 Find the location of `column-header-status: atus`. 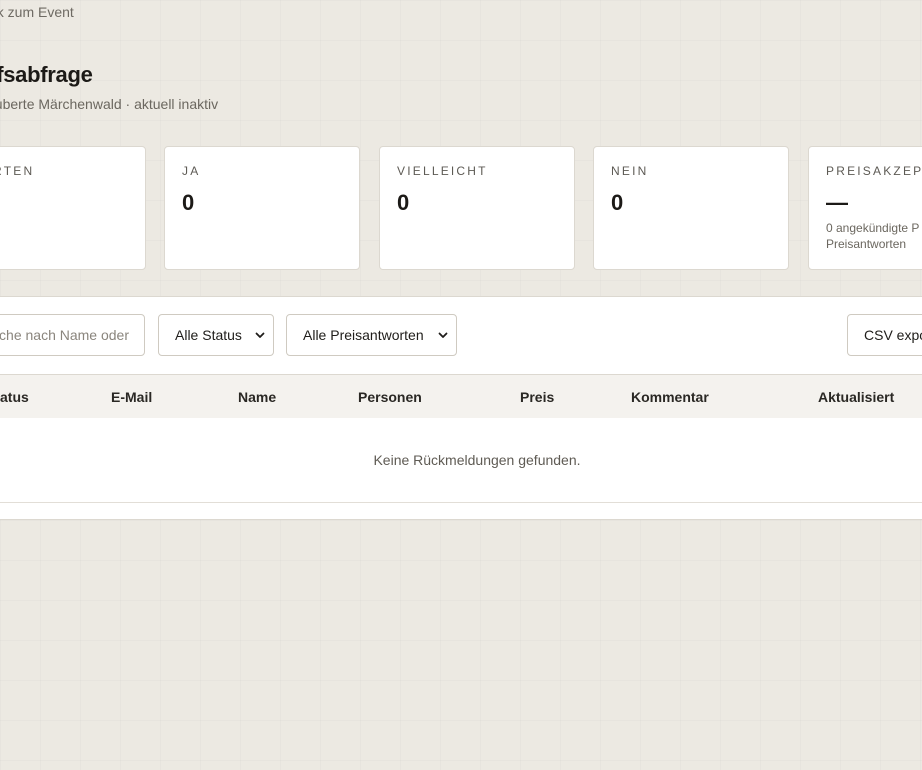

column-header-status: atus is located at coordinates (14, 397).